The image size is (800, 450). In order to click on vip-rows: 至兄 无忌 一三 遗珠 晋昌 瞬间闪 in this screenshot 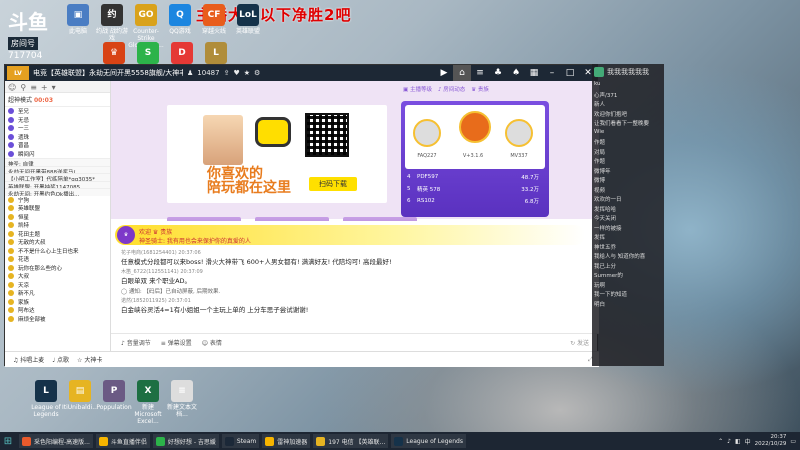, I will do `click(57, 132)`.